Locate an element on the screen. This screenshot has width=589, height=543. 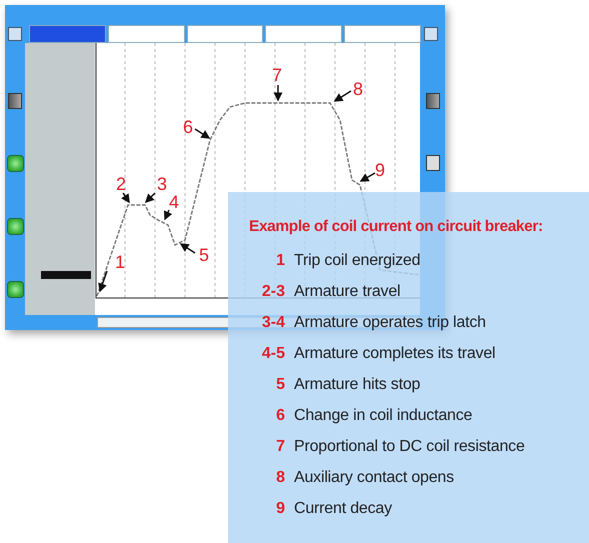
callout-number: 7 is located at coordinates (277, 75).